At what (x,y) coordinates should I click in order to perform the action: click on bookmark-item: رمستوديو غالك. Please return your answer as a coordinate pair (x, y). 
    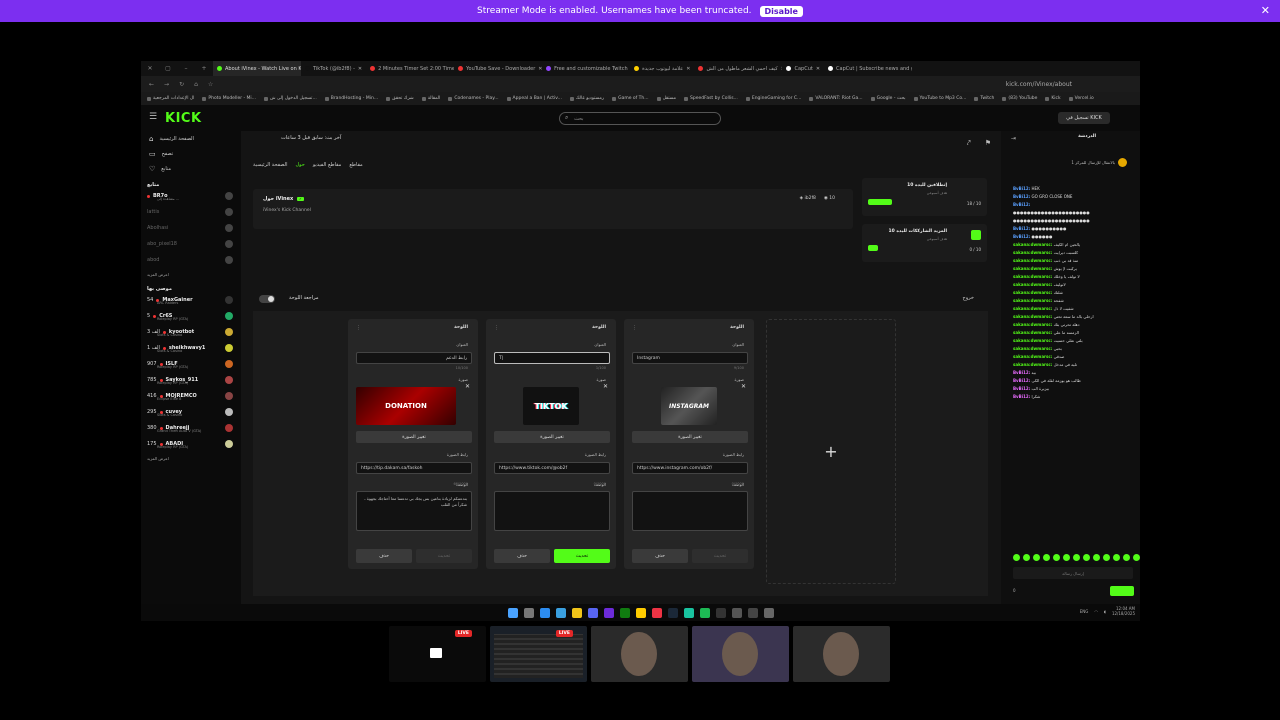
    Looking at the image, I should click on (587, 98).